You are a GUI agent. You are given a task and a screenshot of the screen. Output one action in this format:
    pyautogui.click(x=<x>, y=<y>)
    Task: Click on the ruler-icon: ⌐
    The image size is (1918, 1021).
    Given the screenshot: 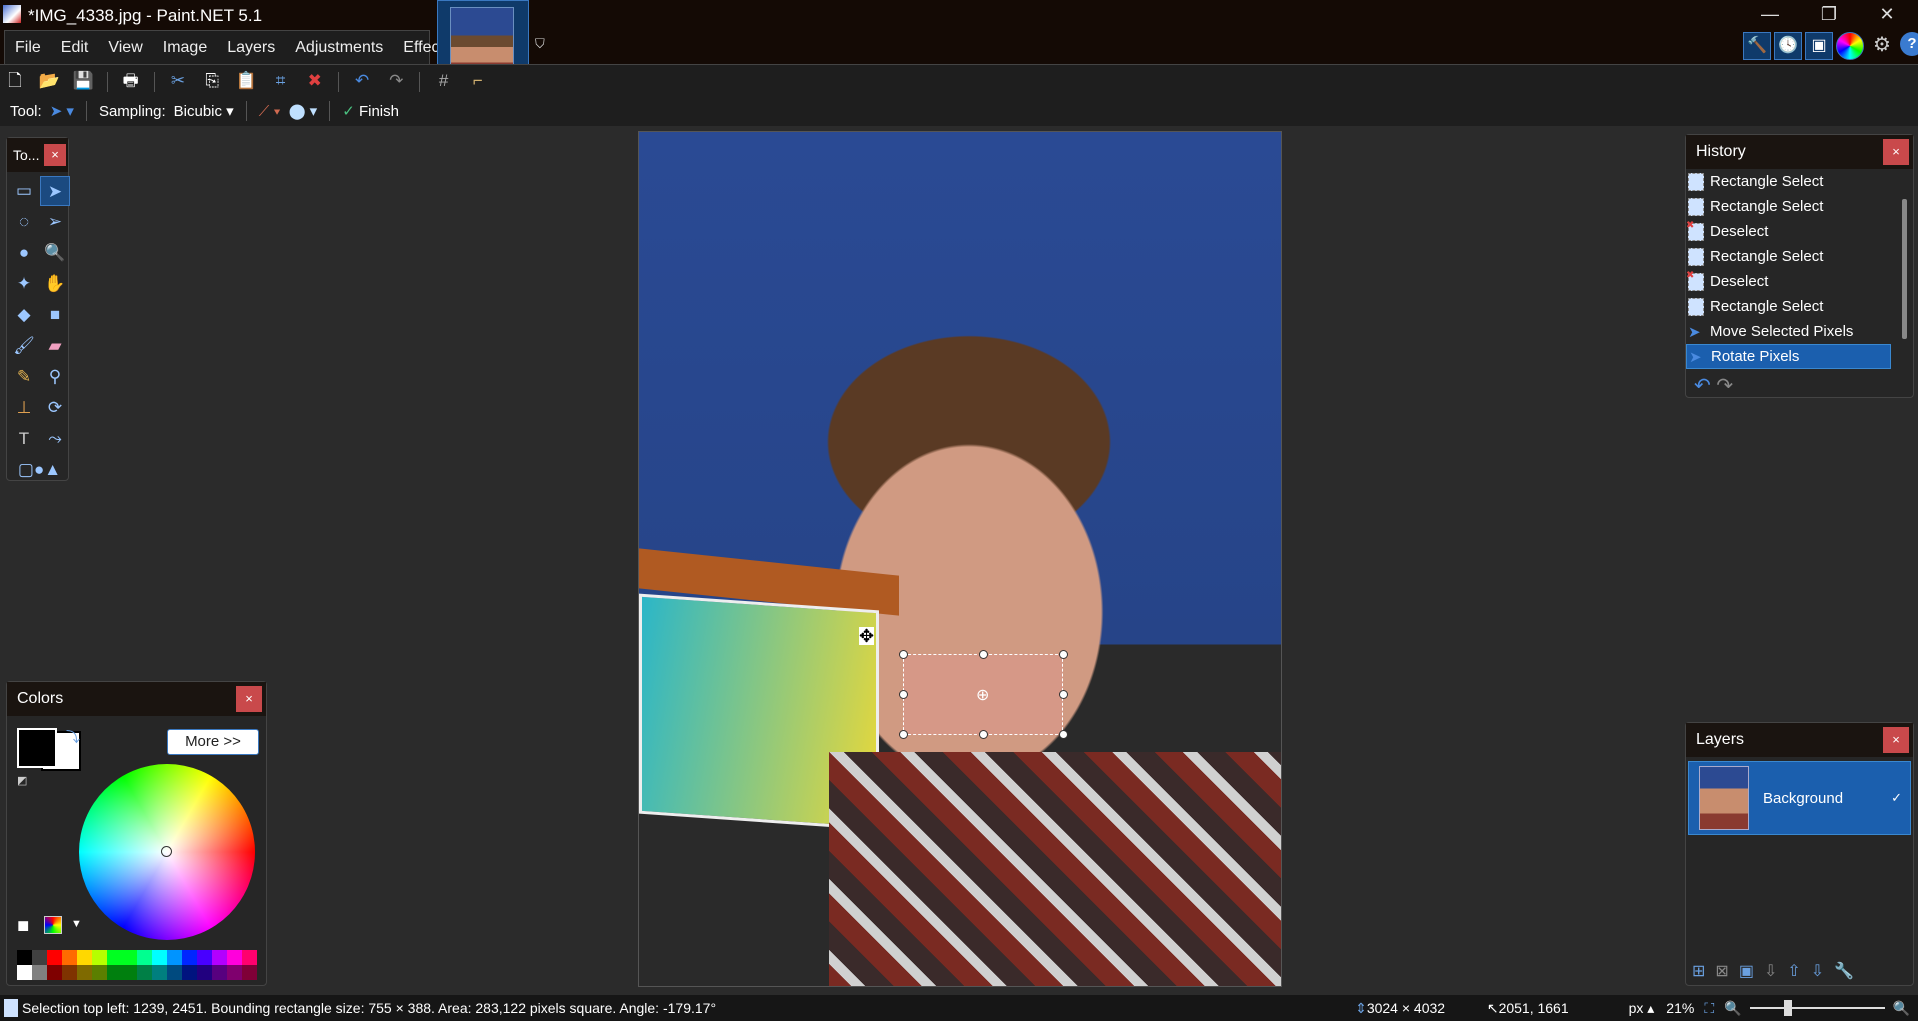 What is the action you would take?
    pyautogui.click(x=478, y=81)
    